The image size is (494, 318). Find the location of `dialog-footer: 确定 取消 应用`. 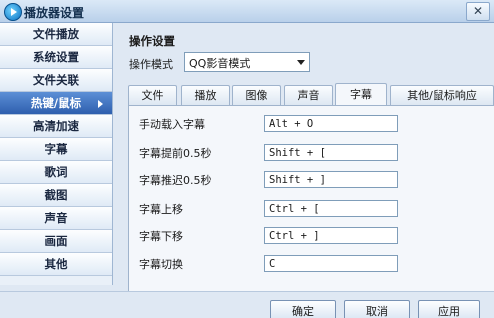

dialog-footer: 确定 取消 应用 is located at coordinates (247, 304).